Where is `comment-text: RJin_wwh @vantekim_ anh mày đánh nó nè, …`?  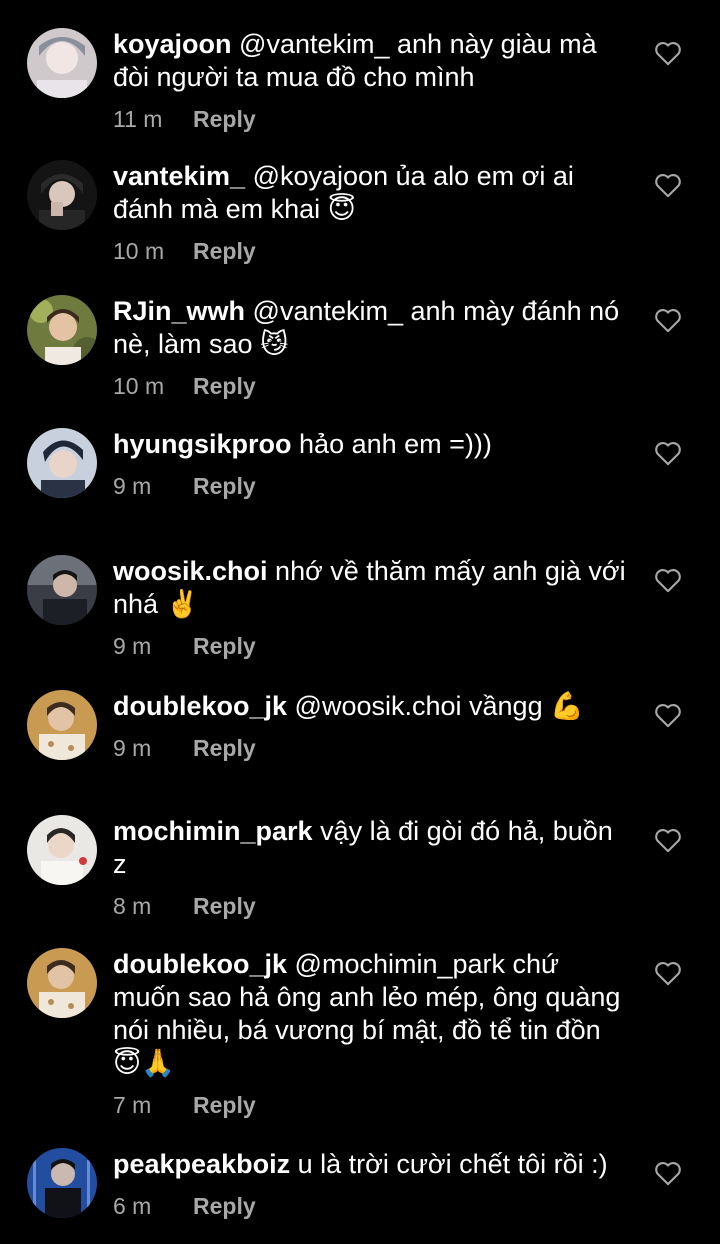
comment-text: RJin_wwh @vantekim_ anh mày đánh nó nè, … is located at coordinates (373, 328).